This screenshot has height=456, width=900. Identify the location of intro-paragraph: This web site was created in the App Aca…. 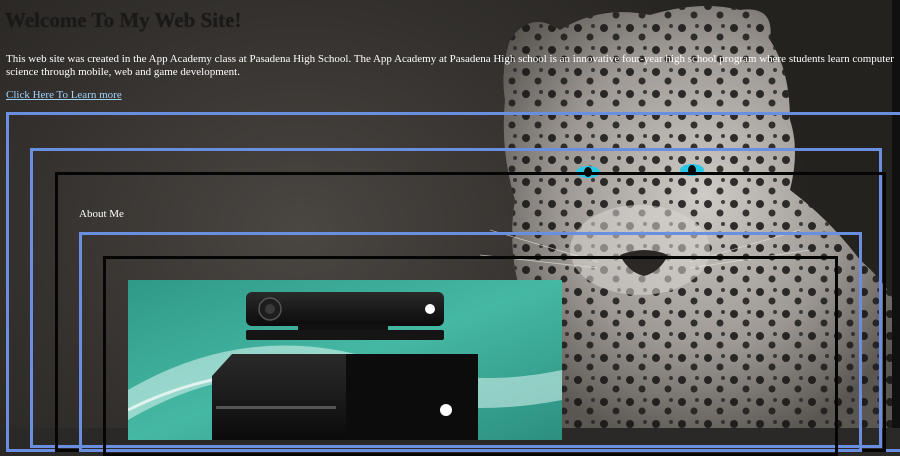
(450, 65).